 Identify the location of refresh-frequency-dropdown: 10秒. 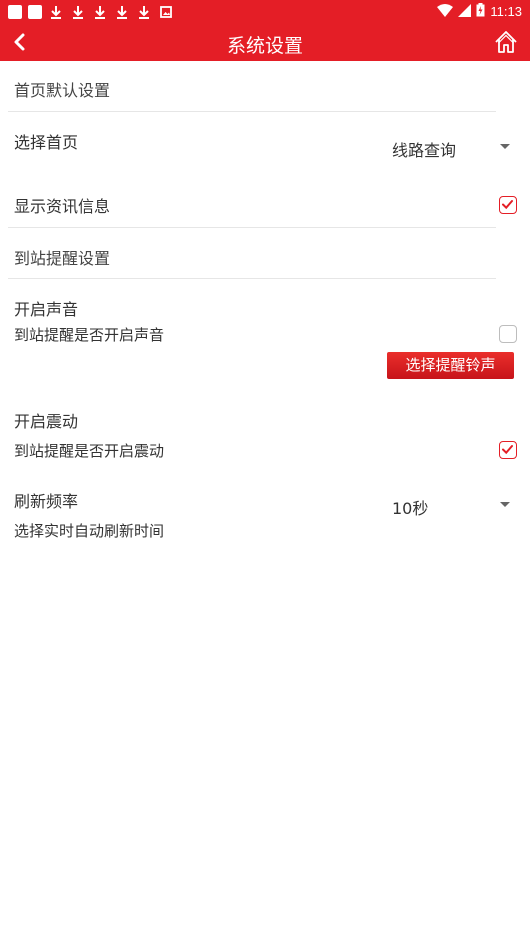
(454, 505).